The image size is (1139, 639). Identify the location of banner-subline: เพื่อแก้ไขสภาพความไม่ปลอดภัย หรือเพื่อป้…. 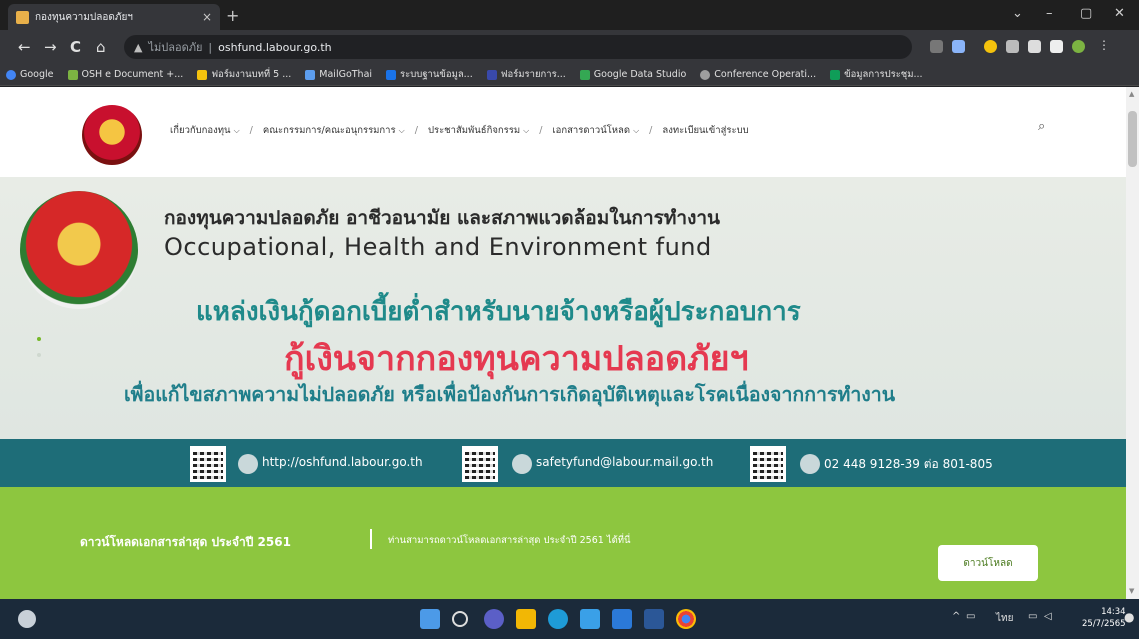
(510, 394).